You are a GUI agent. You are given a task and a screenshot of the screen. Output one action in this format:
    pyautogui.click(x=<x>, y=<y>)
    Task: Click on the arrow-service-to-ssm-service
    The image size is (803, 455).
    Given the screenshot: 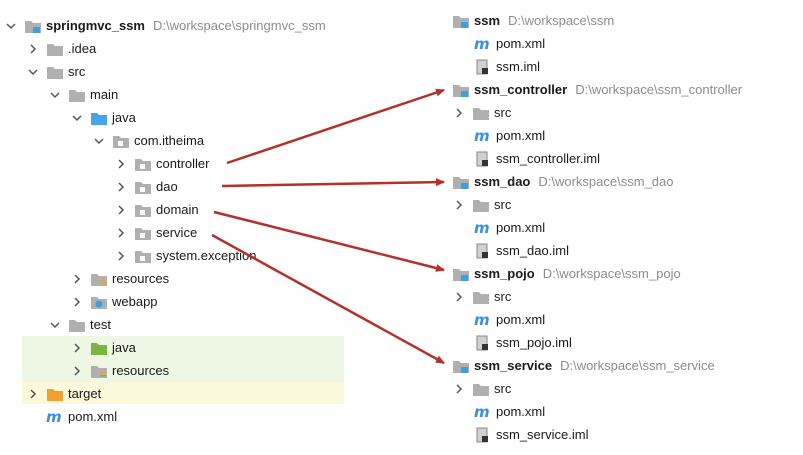 What is the action you would take?
    pyautogui.click(x=328, y=299)
    